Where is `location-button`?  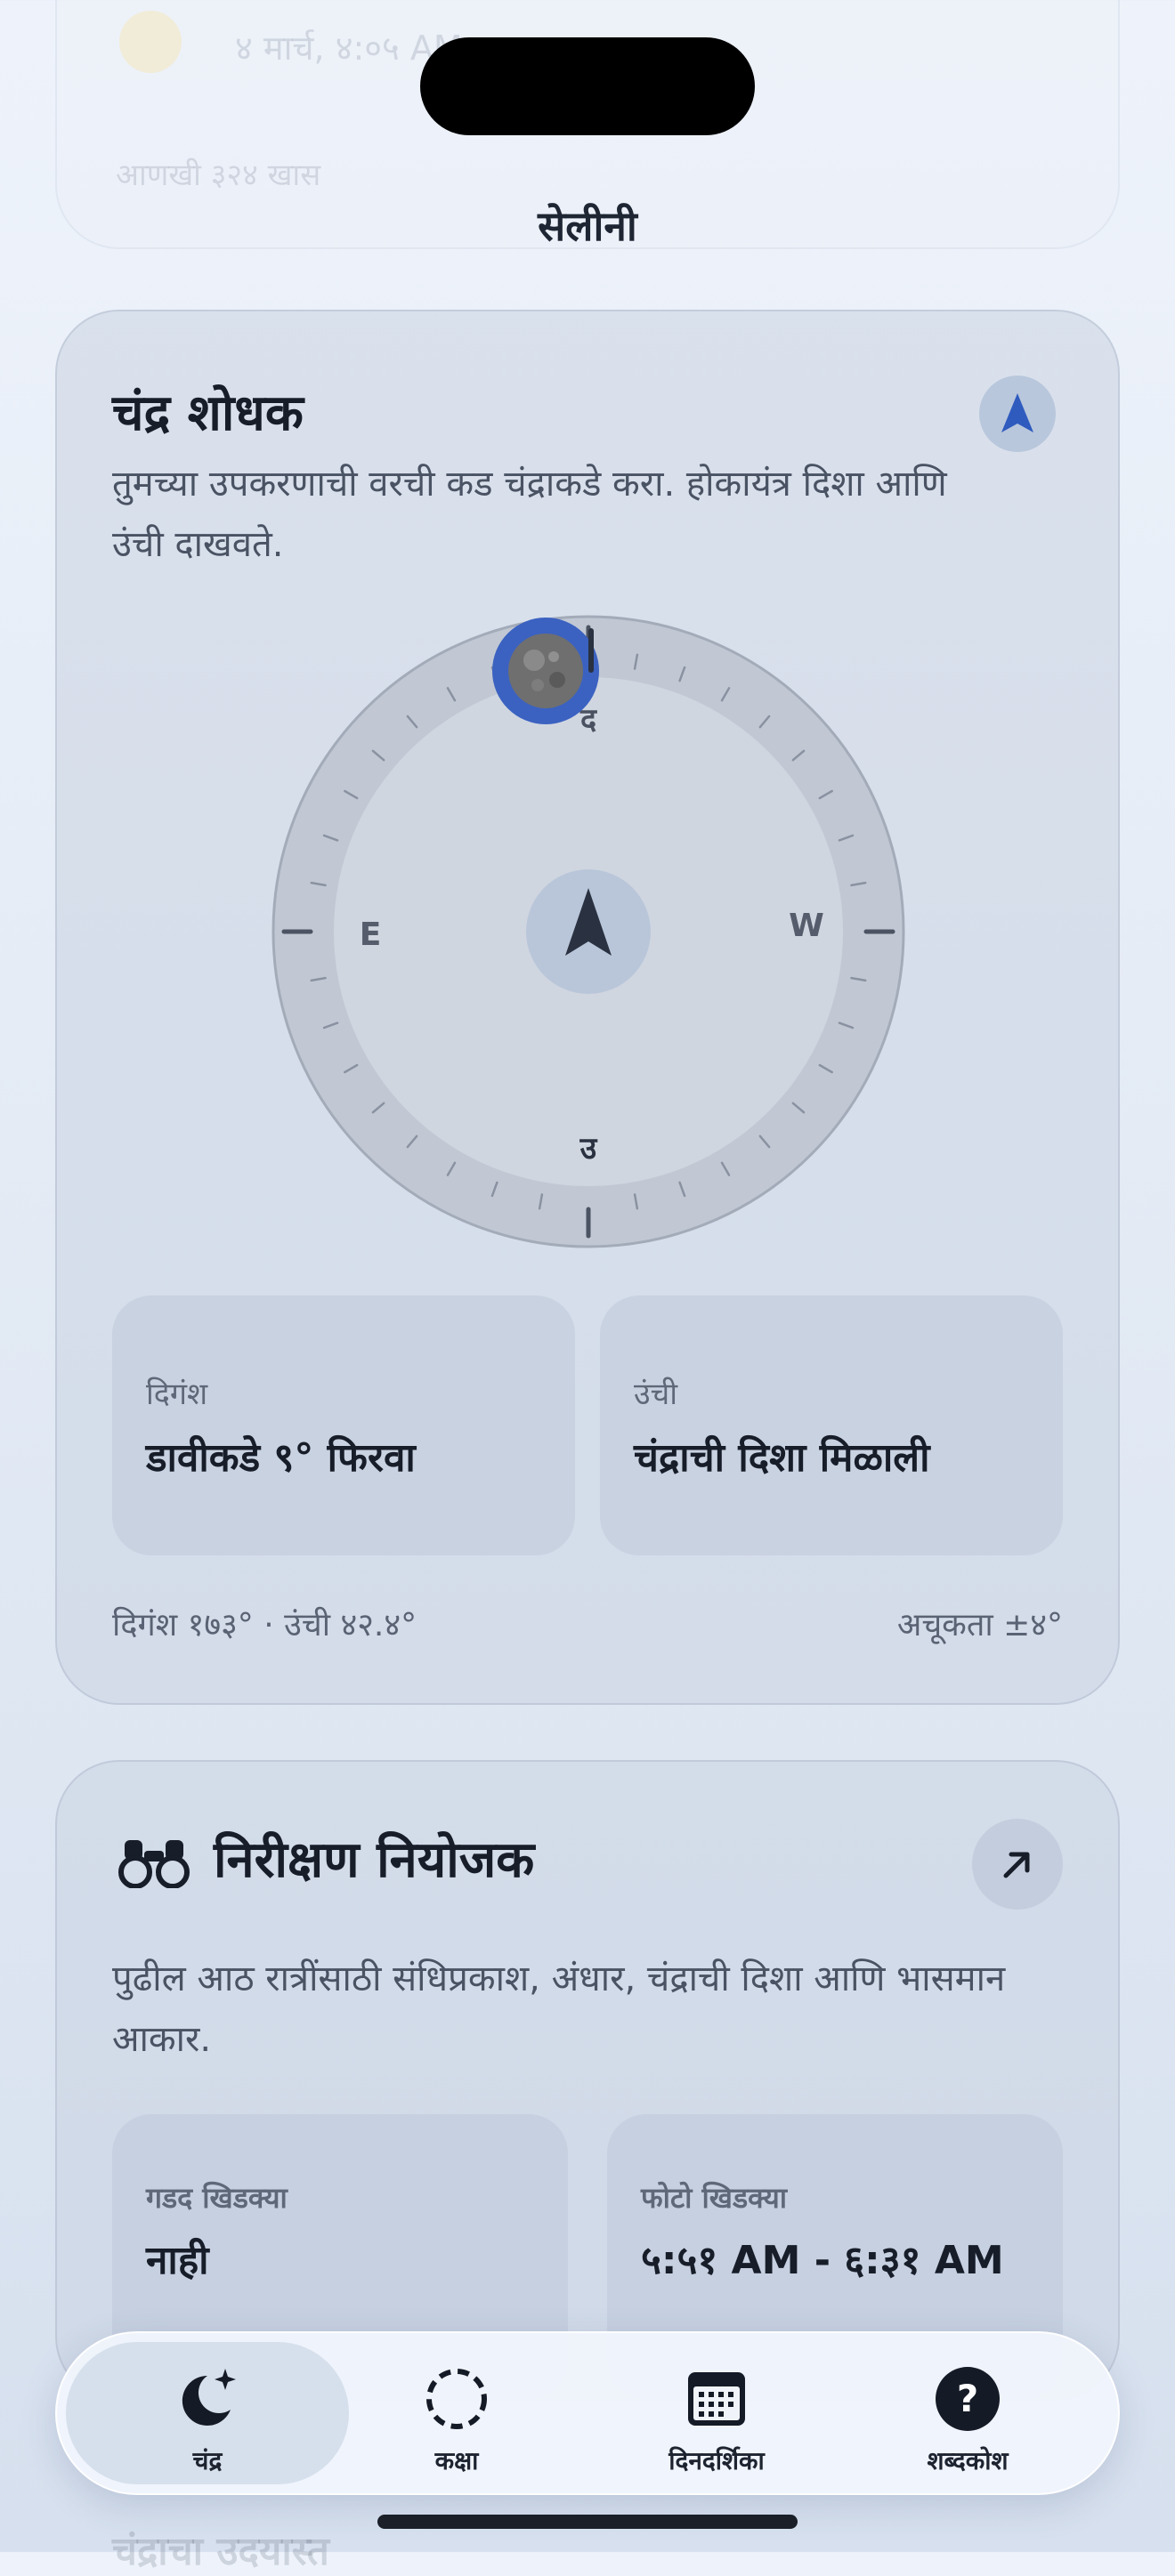 location-button is located at coordinates (1017, 413).